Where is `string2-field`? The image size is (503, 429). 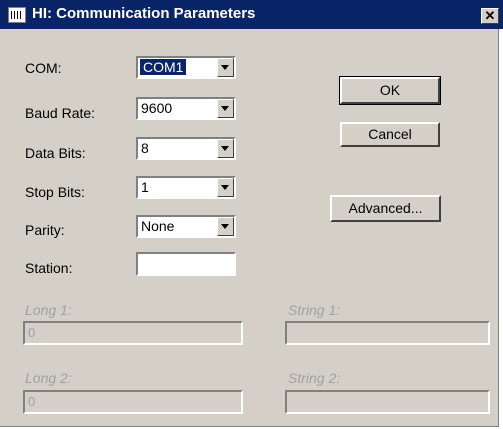
string2-field is located at coordinates (387, 402).